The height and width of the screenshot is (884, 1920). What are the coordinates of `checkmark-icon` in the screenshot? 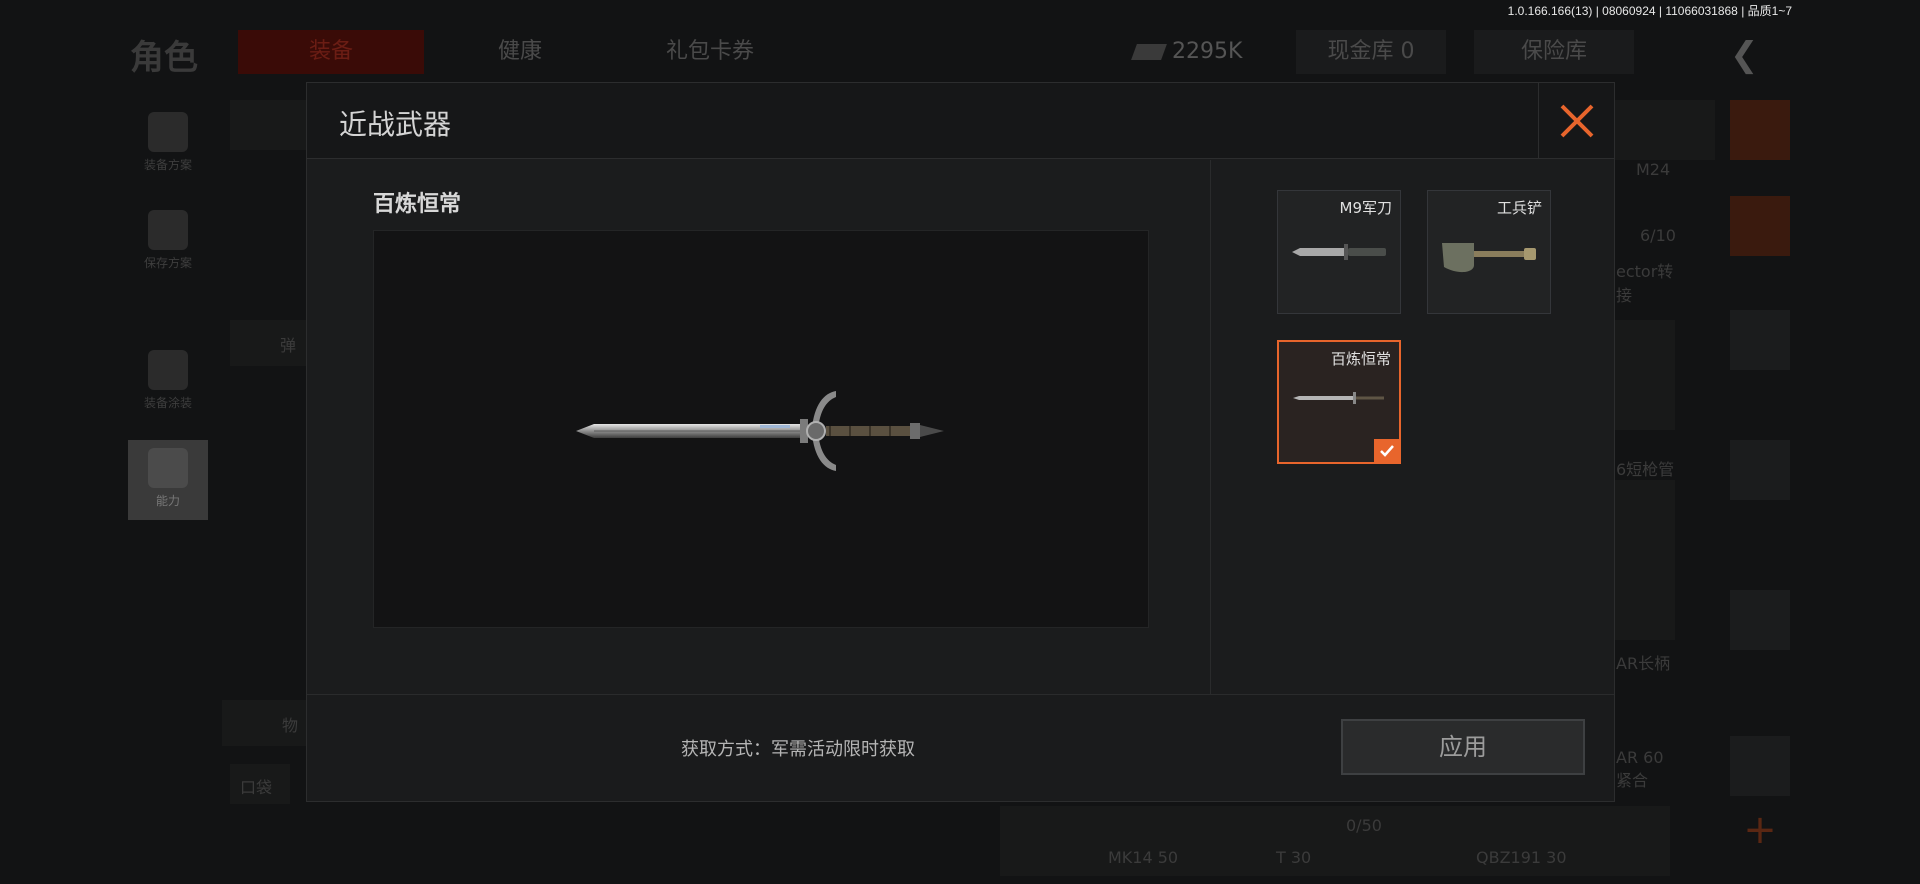 It's located at (1387, 451).